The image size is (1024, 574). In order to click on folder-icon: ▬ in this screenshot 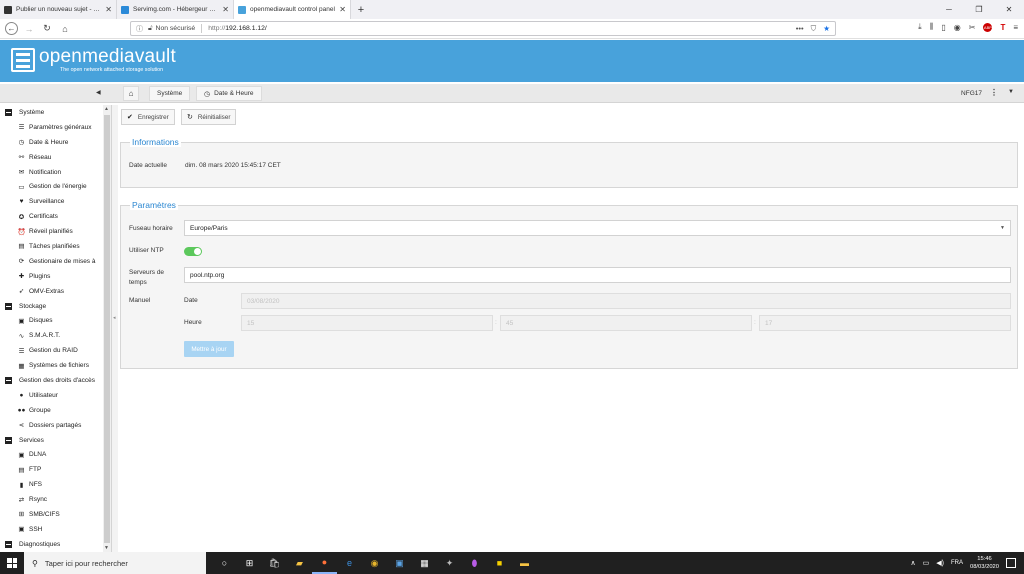, I will do `click(524, 563)`.